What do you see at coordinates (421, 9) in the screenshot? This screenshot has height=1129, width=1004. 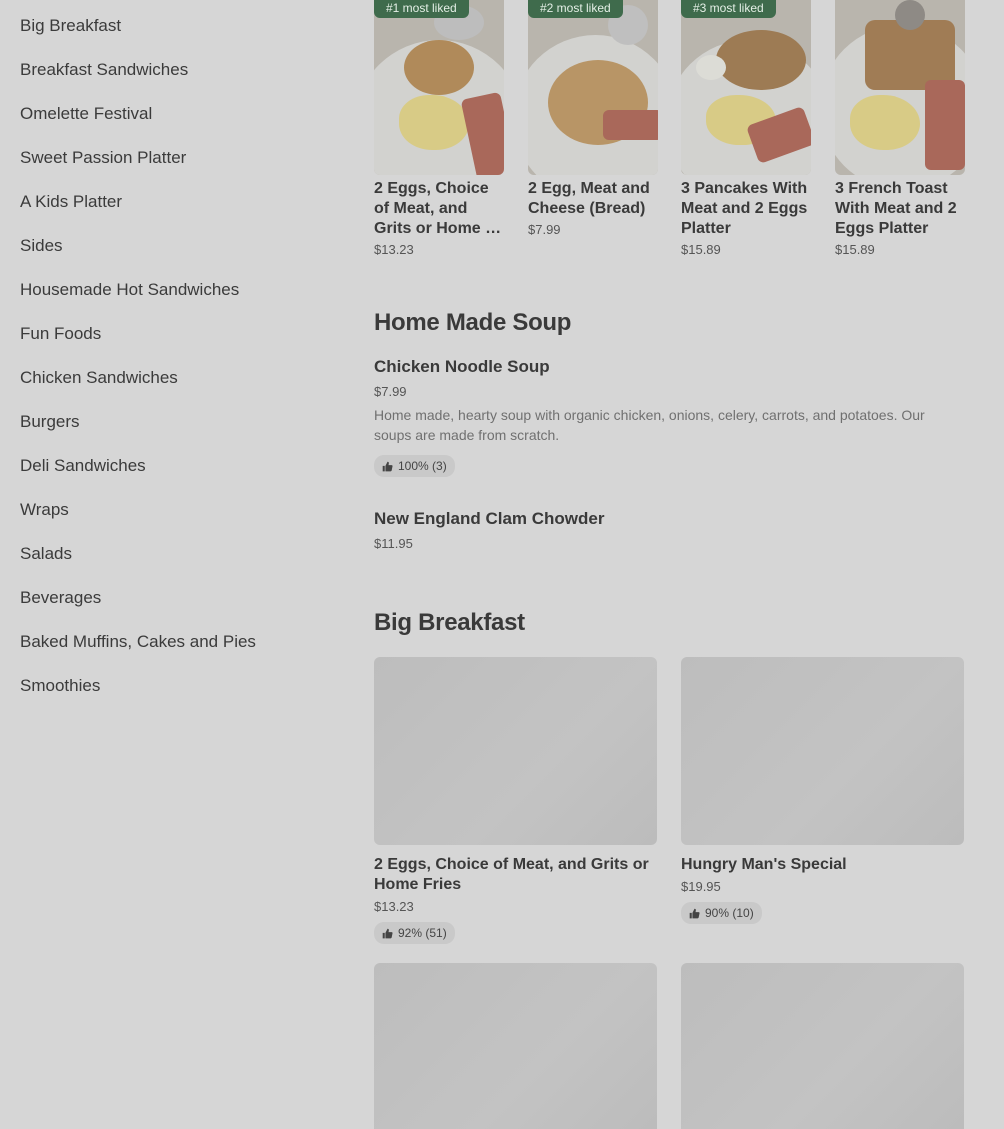 I see `most-liked-badge: #1 most liked` at bounding box center [421, 9].